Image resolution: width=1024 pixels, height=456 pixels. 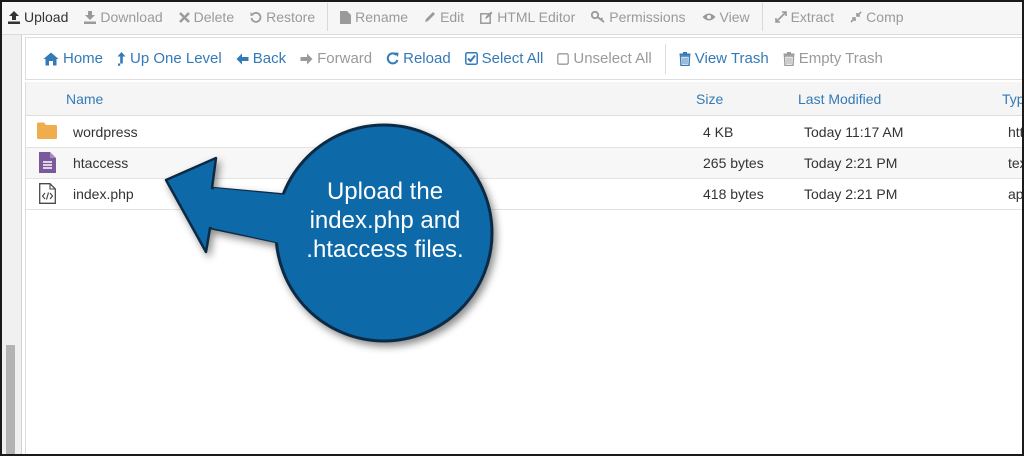 What do you see at coordinates (83, 58) in the screenshot?
I see `home-label: Home` at bounding box center [83, 58].